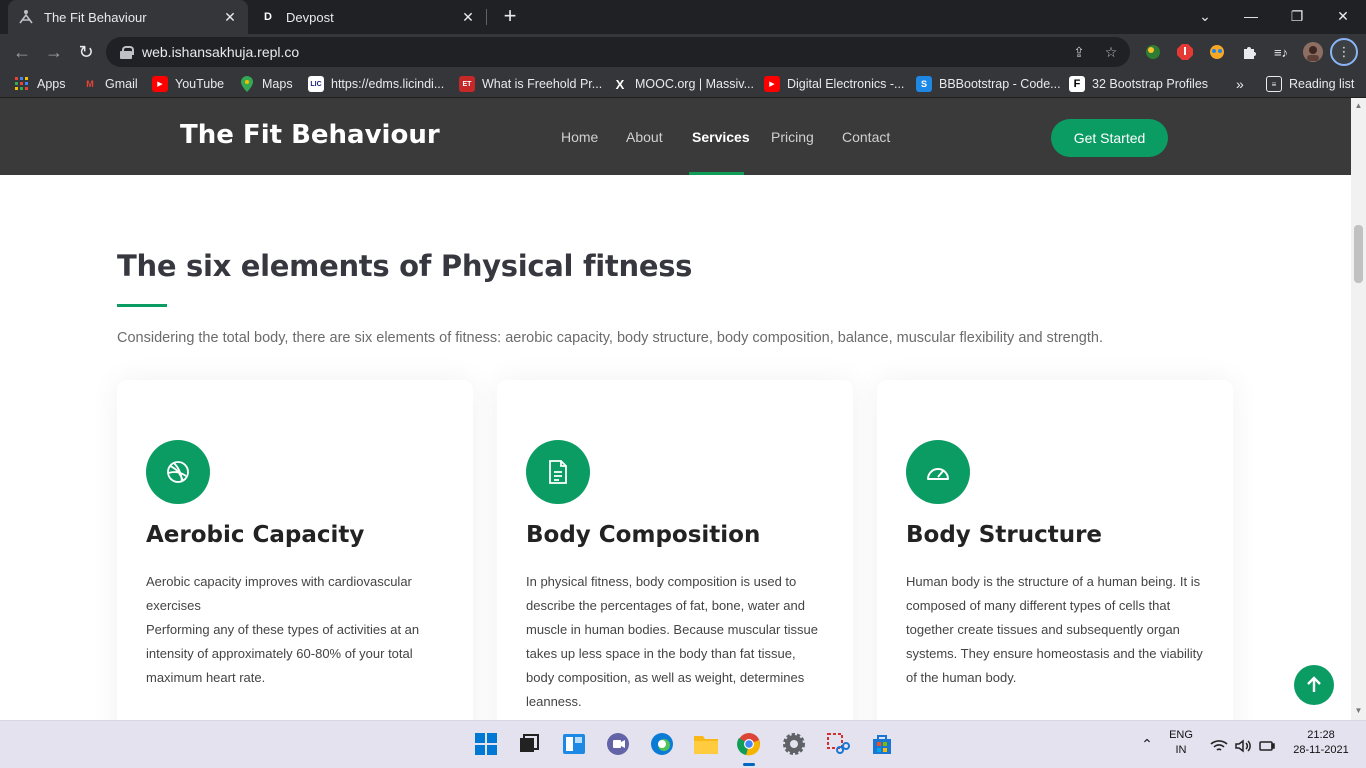  What do you see at coordinates (121, 84) in the screenshot?
I see `bookmark-label: Gmail` at bounding box center [121, 84].